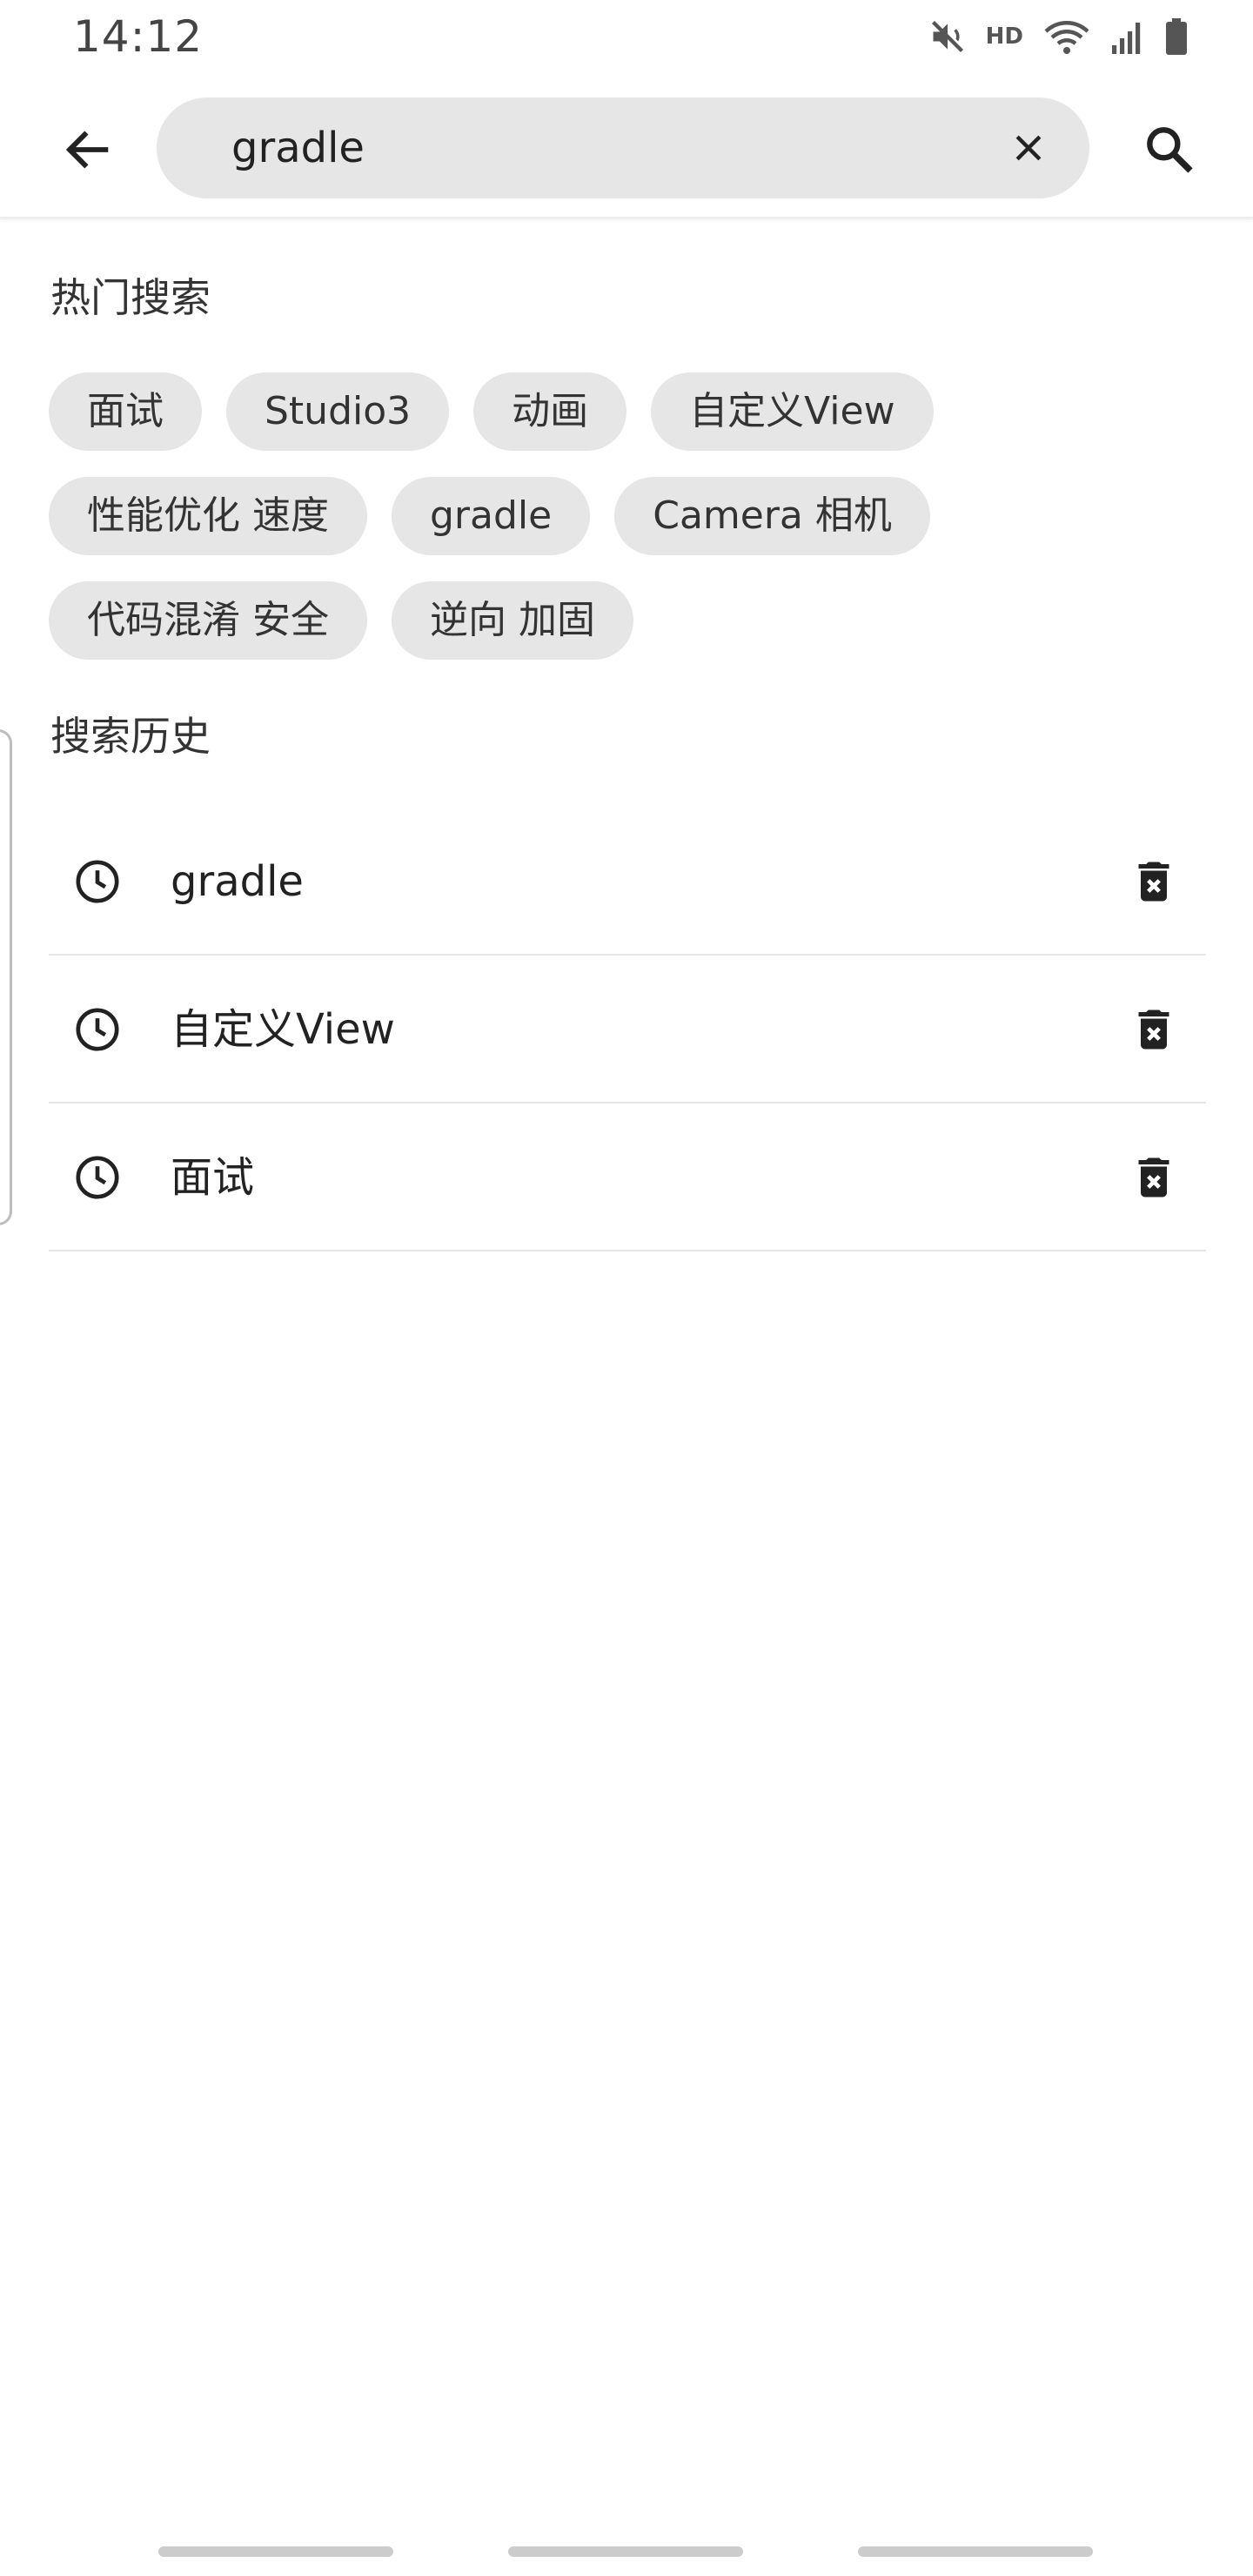 Image resolution: width=1253 pixels, height=2576 pixels. Describe the element at coordinates (1176, 37) in the screenshot. I see `battery-icon` at that location.